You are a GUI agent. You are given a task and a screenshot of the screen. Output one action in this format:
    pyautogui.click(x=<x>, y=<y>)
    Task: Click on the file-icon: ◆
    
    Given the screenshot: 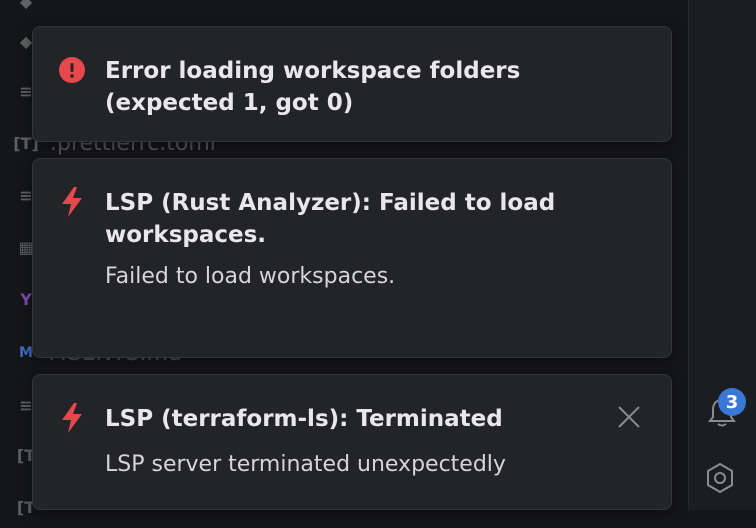 What is the action you would take?
    pyautogui.click(x=26, y=5)
    